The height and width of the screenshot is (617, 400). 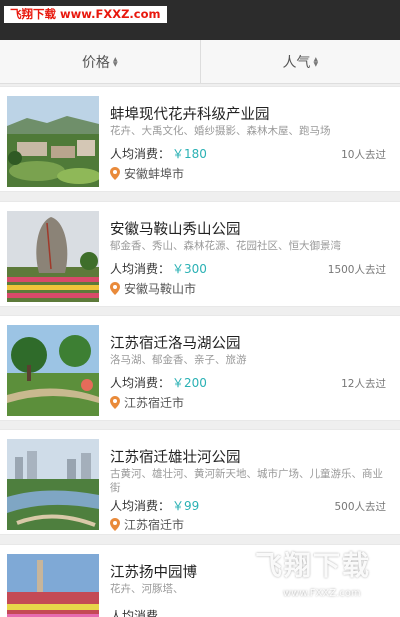 I want to click on price-row: 人均消费： ￥300, so click(x=158, y=268).